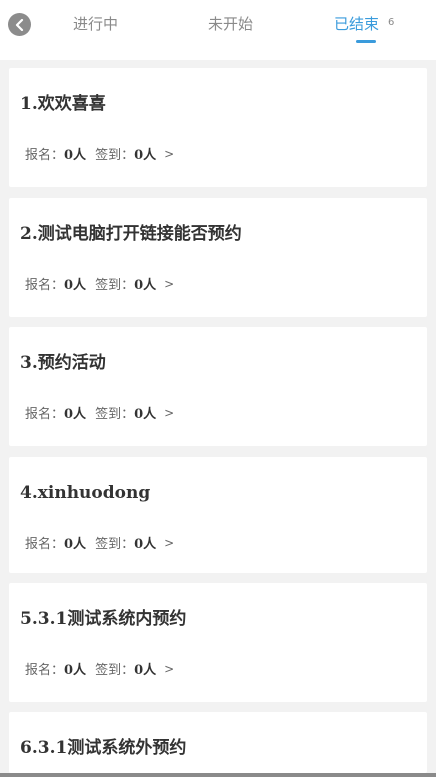  I want to click on active-tab-indicator, so click(366, 41).